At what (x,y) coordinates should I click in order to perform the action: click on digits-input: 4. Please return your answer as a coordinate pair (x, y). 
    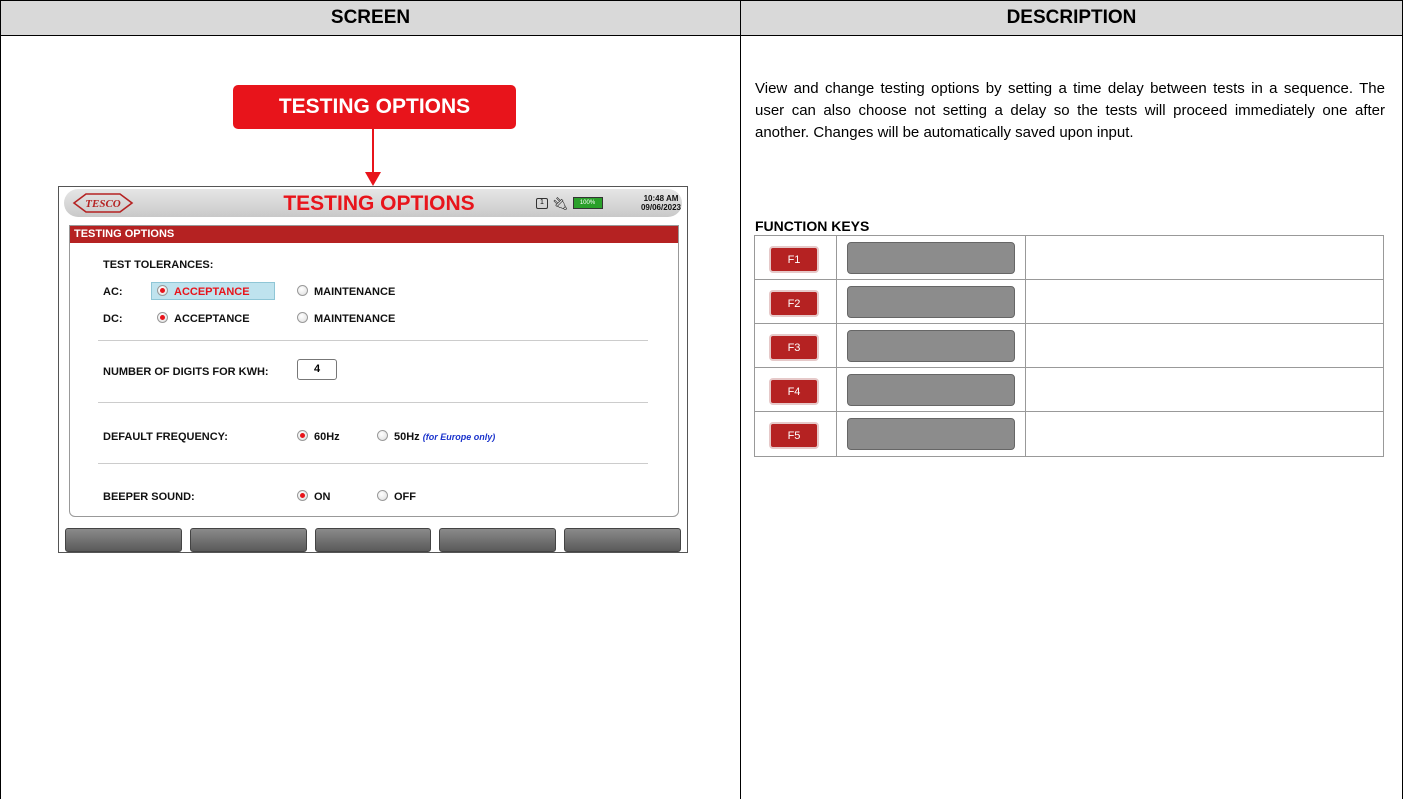
    Looking at the image, I should click on (317, 369).